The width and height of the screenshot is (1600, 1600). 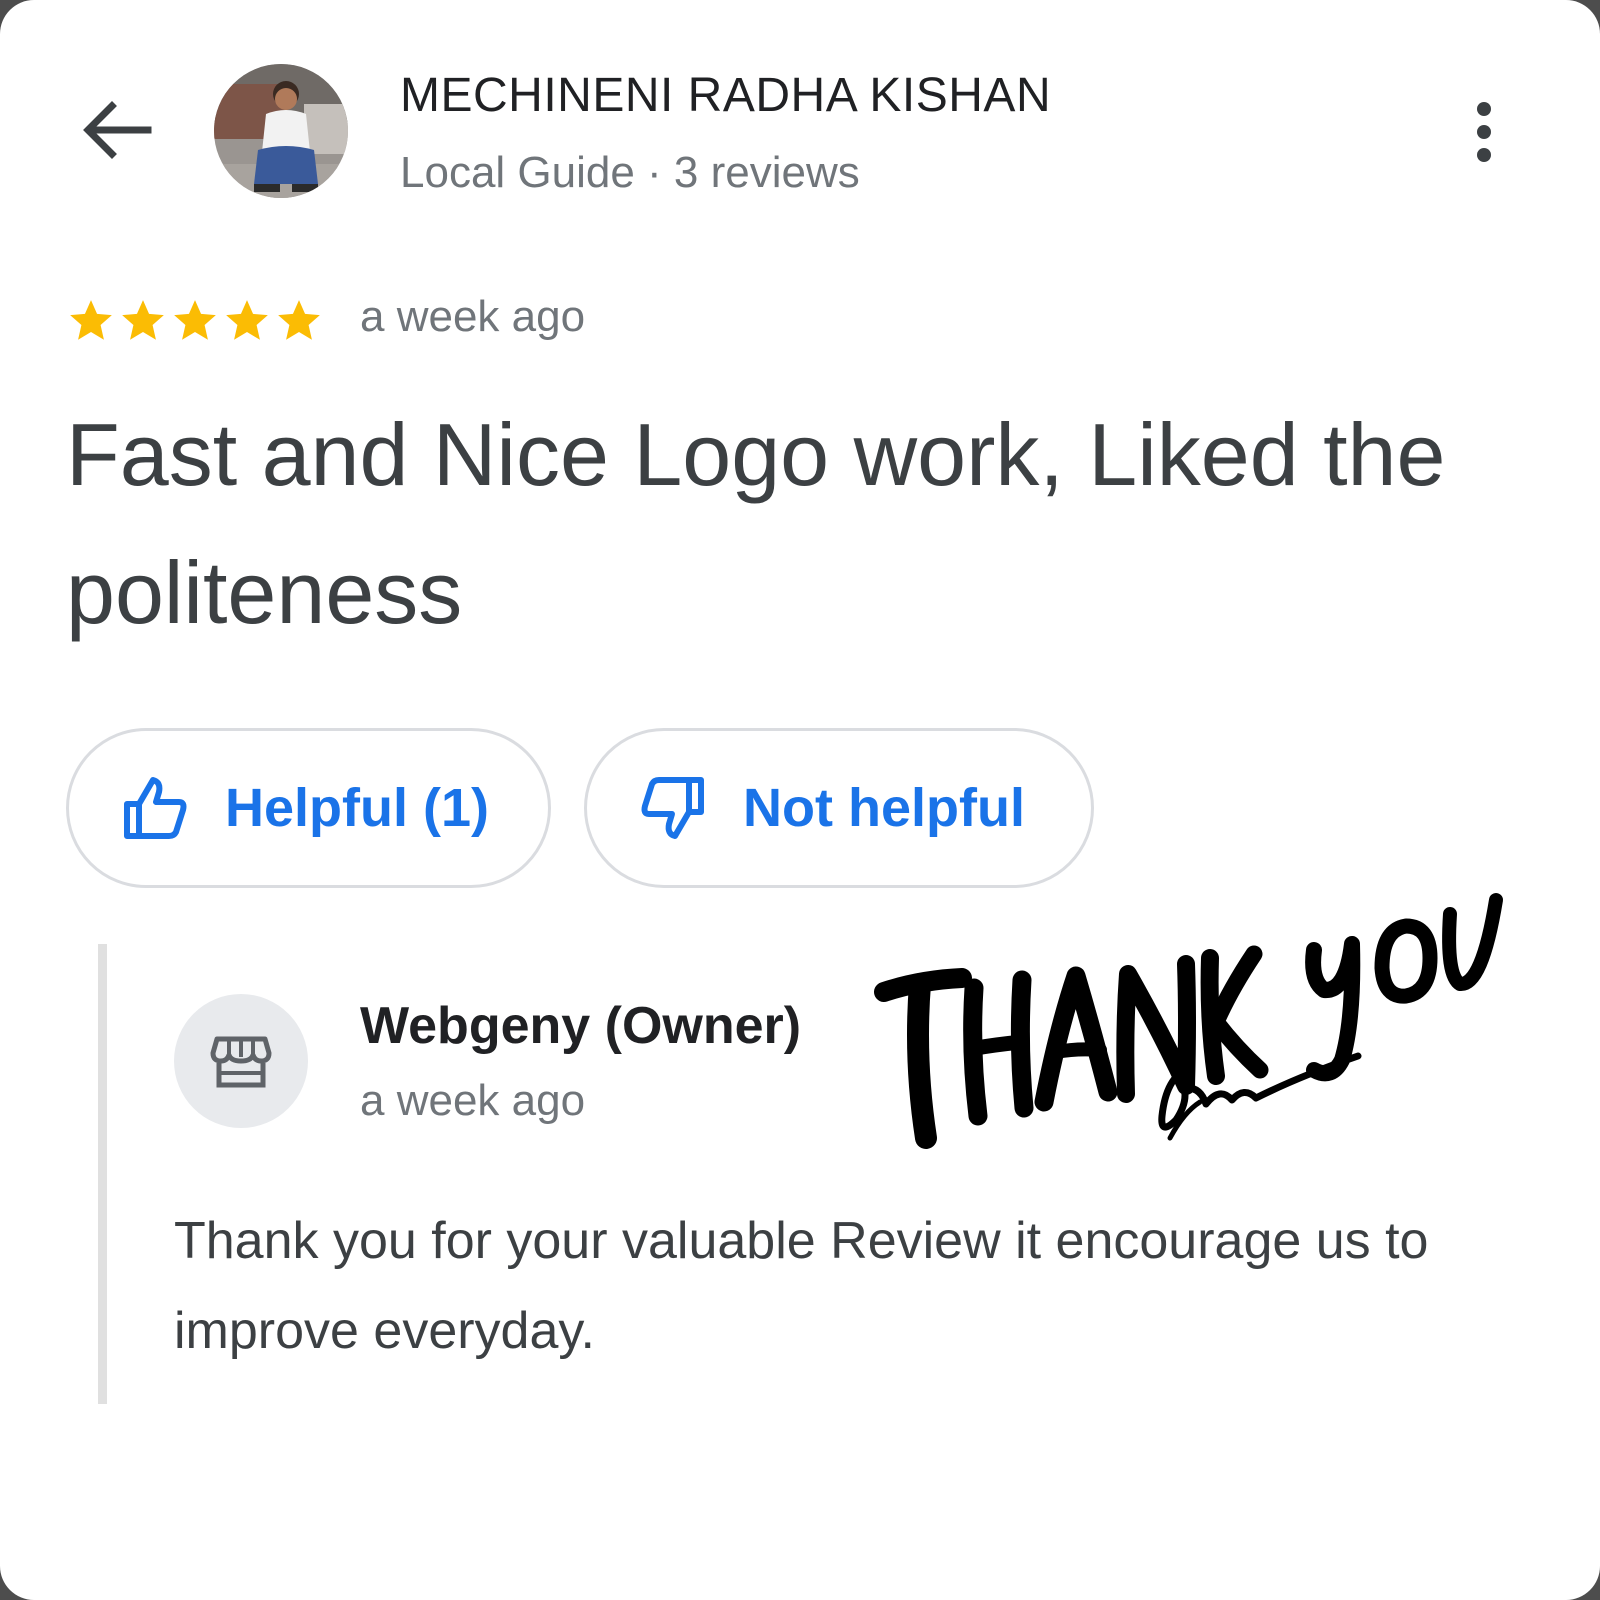 I want to click on owner-avatar, so click(x=241, y=1061).